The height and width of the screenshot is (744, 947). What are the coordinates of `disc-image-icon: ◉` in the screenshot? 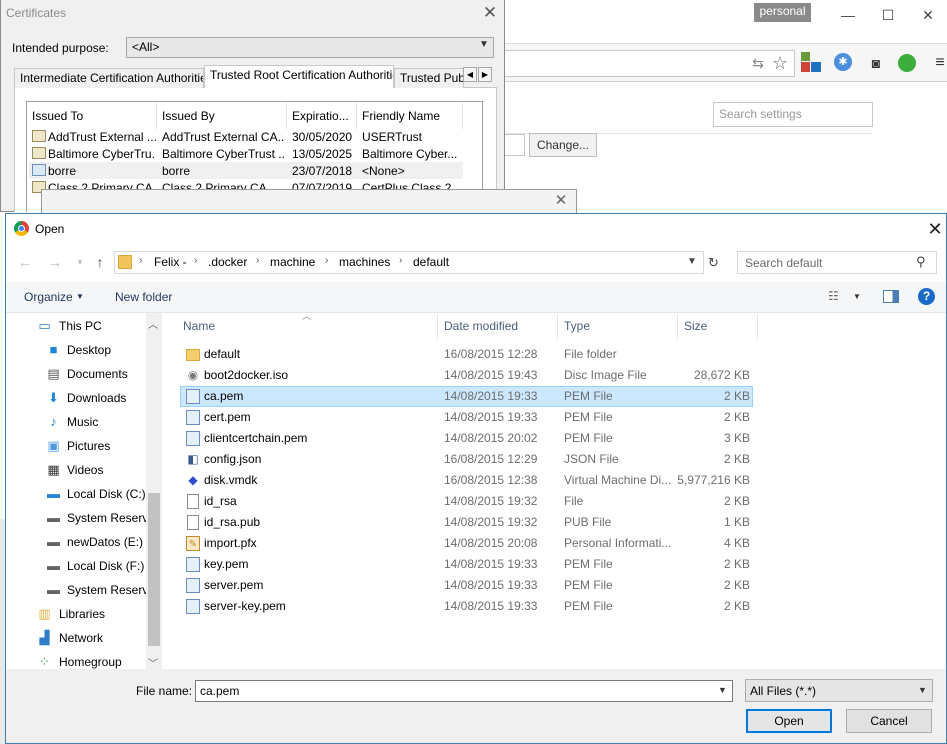 It's located at (193, 375).